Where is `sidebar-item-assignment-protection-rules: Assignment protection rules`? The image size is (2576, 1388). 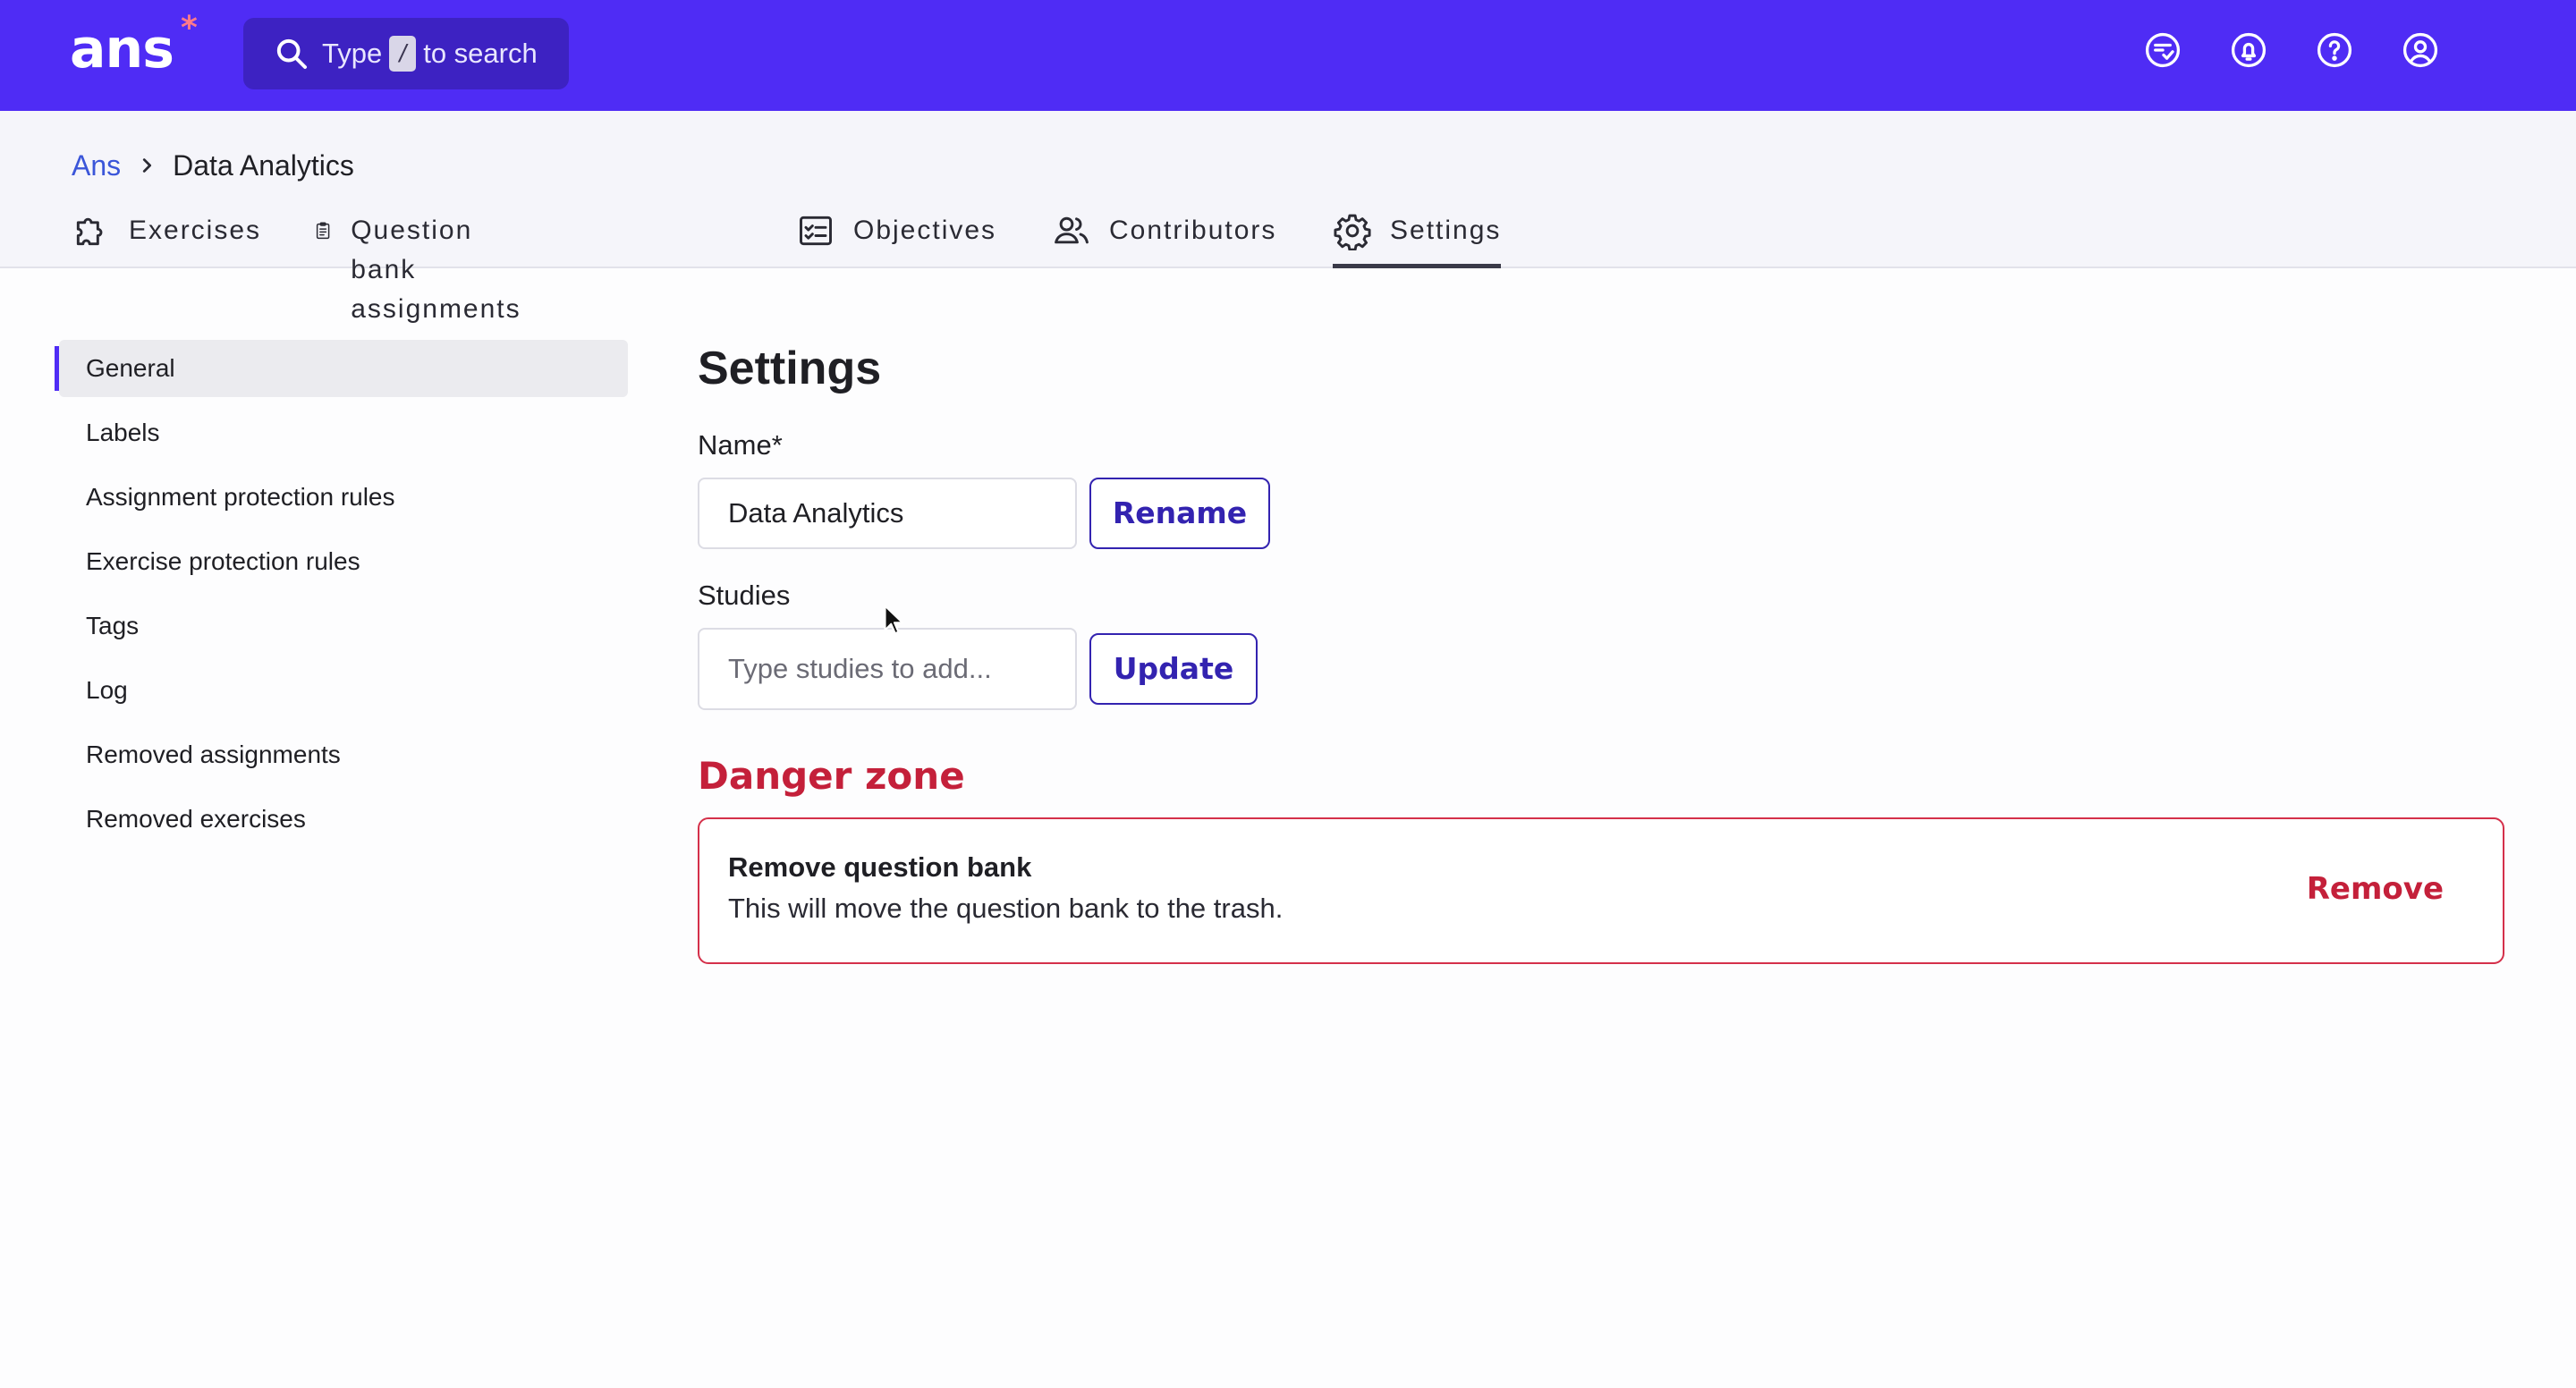
sidebar-item-assignment-protection-rules: Assignment protection rules is located at coordinates (343, 498).